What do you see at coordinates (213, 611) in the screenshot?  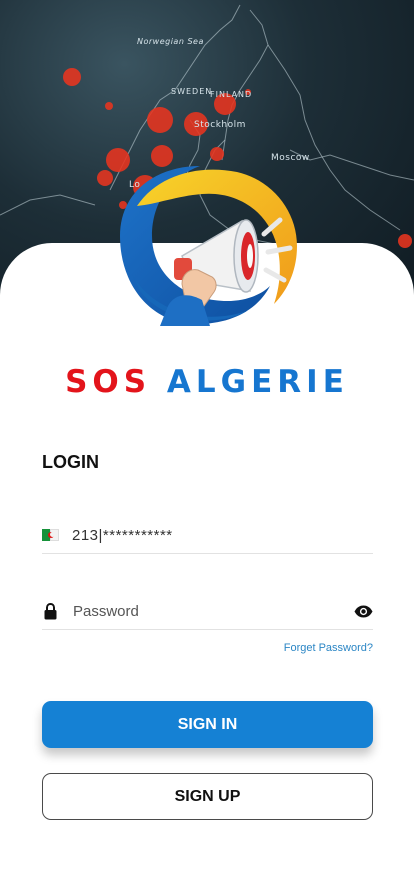 I see `password-input` at bounding box center [213, 611].